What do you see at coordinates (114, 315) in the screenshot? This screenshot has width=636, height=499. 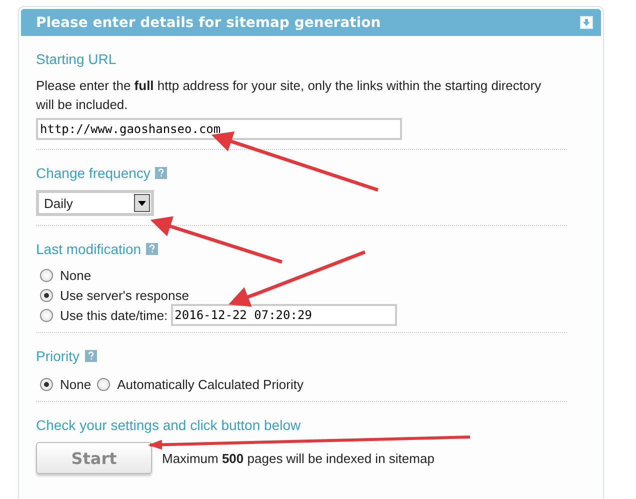 I see `option-label: Use this date/time:` at bounding box center [114, 315].